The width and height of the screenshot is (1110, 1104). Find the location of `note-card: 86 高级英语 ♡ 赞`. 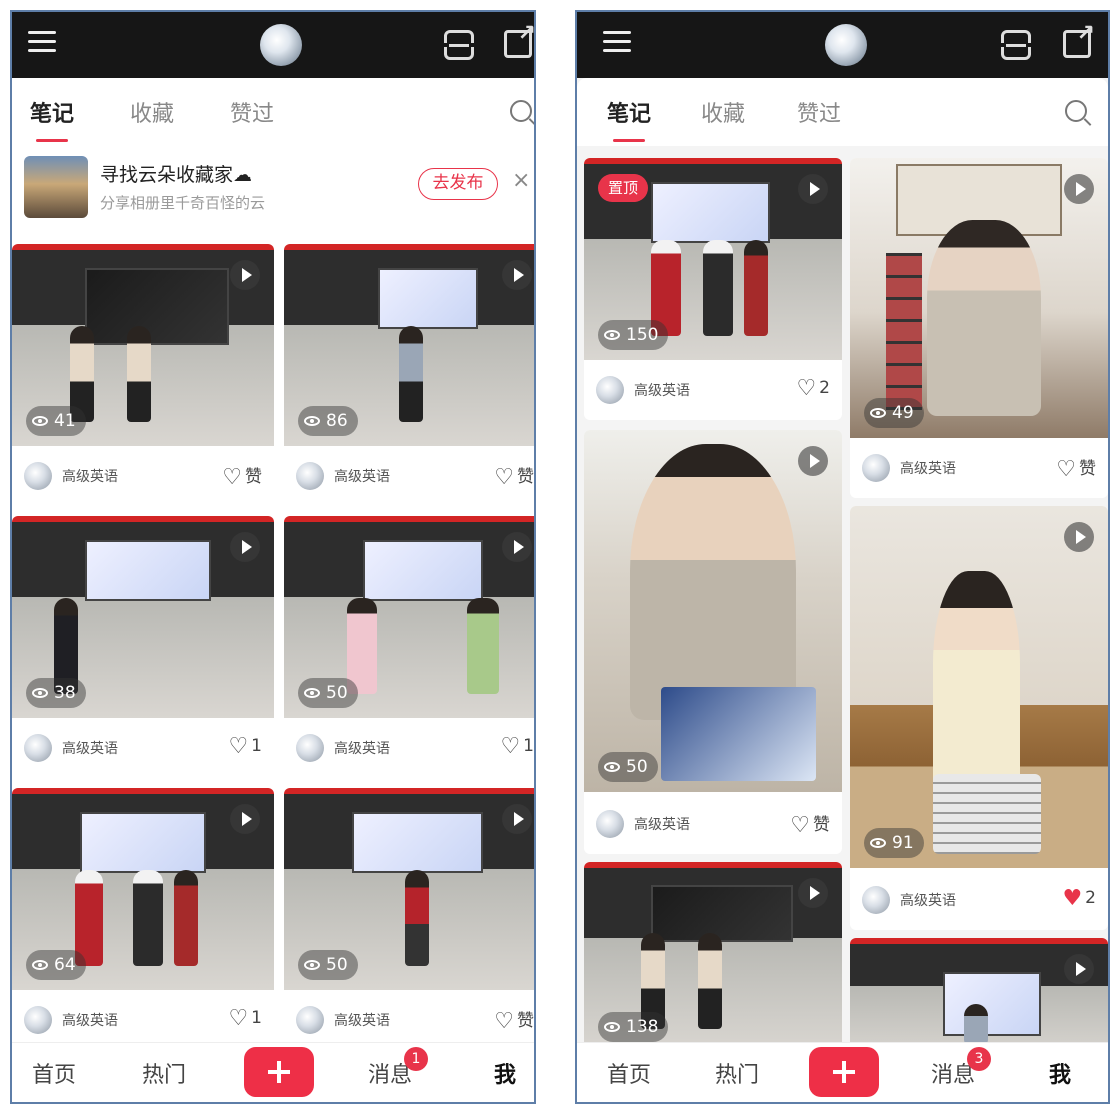

note-card: 86 高级英语 ♡ 赞 is located at coordinates (409, 375).